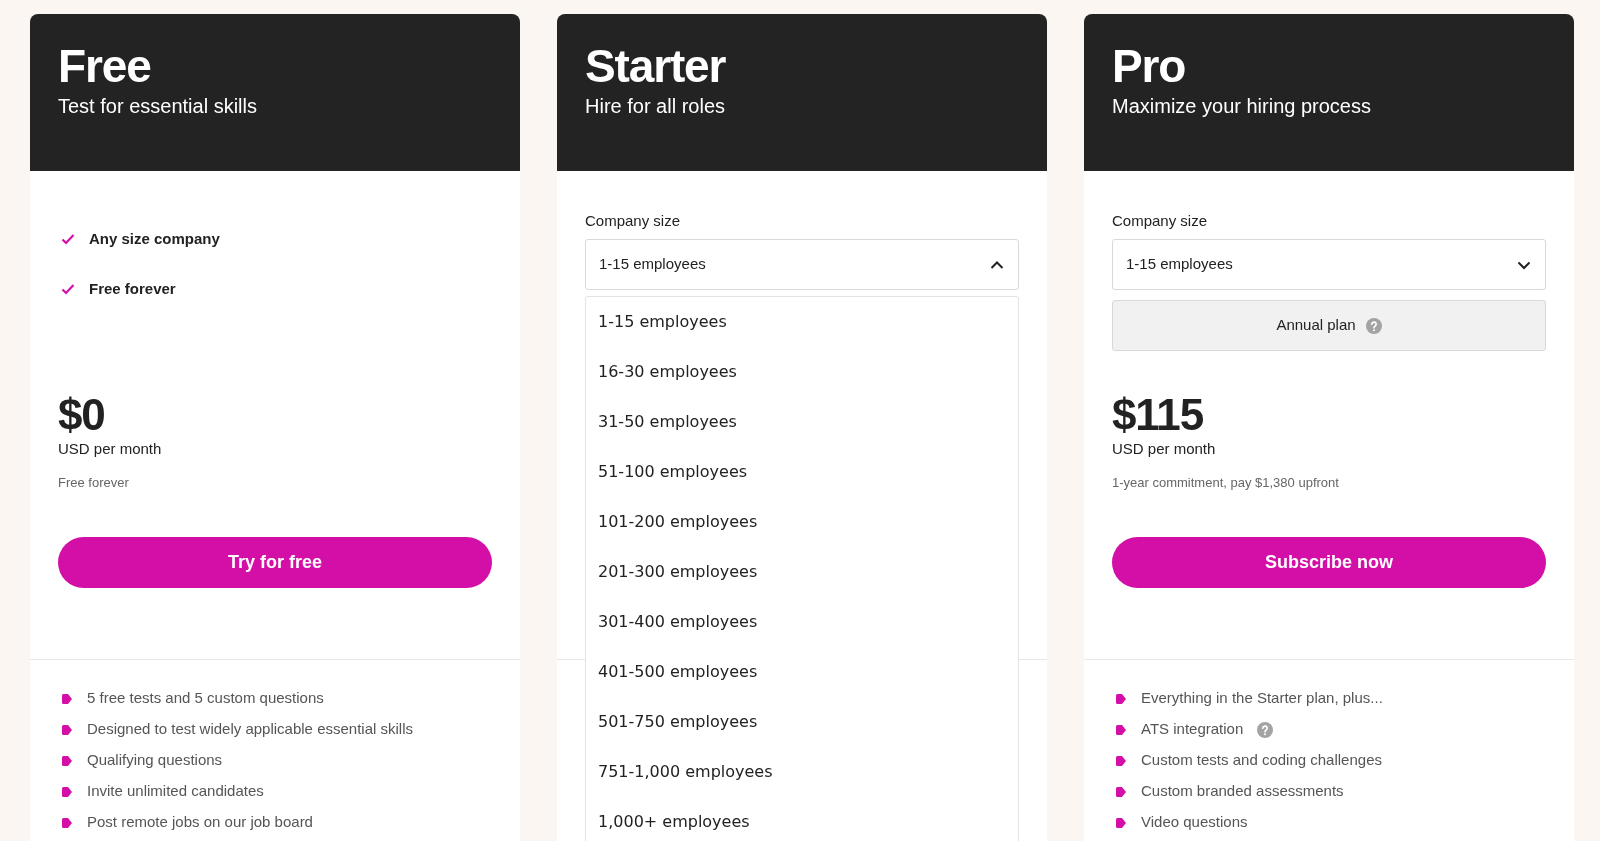  Describe the element at coordinates (205, 698) in the screenshot. I see `feature-text: 5 free tests and 5 custom questions` at that location.